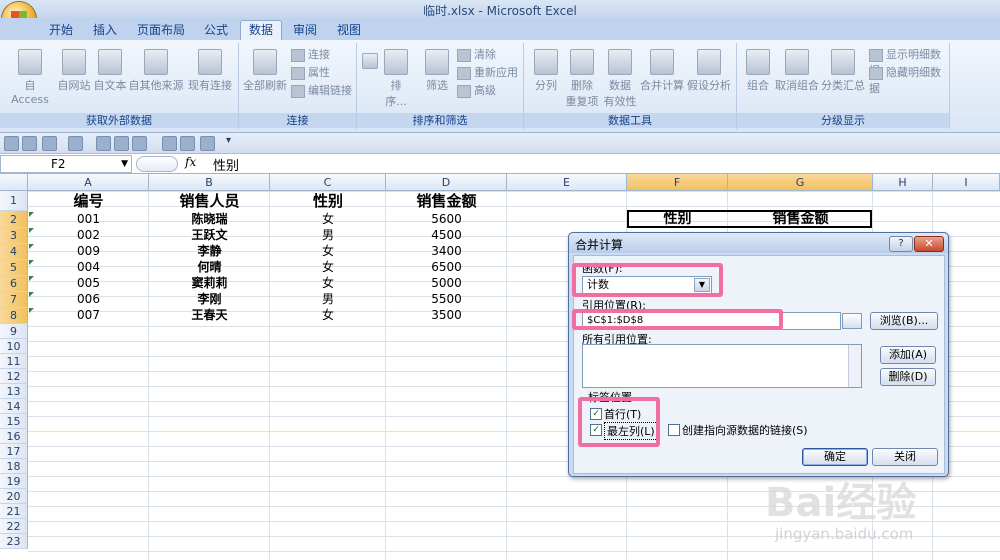  Describe the element at coordinates (852, 321) in the screenshot. I see `collapse-dialog-icon` at that location.